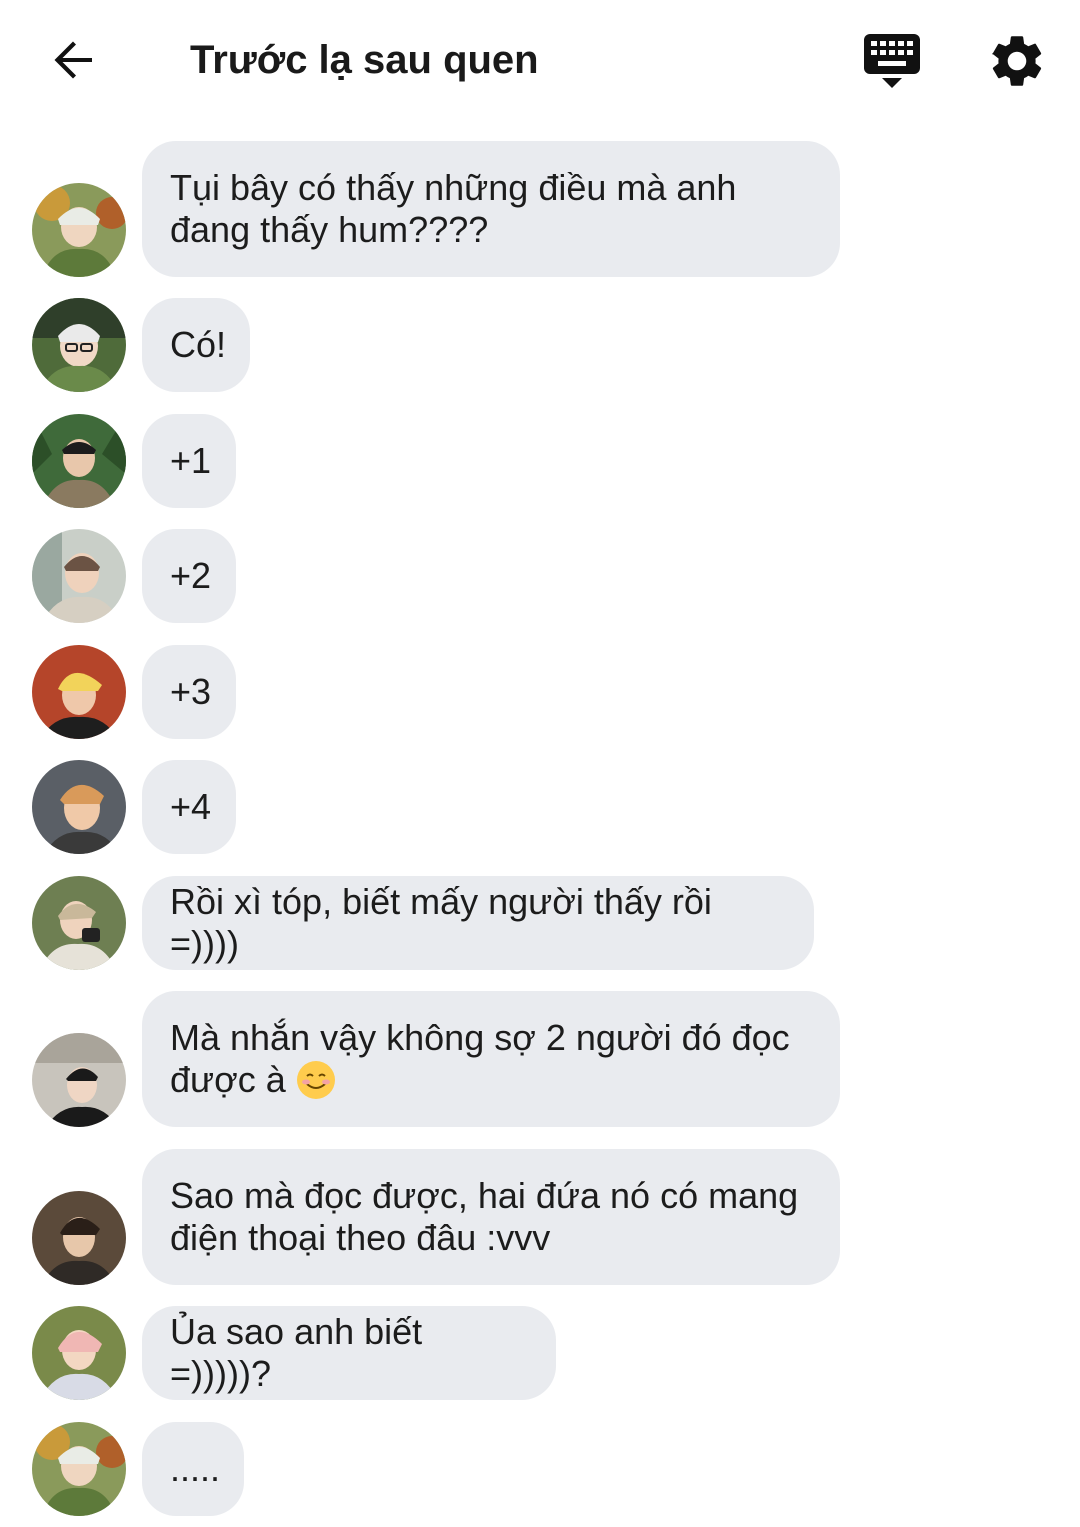  I want to click on message-text: +3, so click(191, 691).